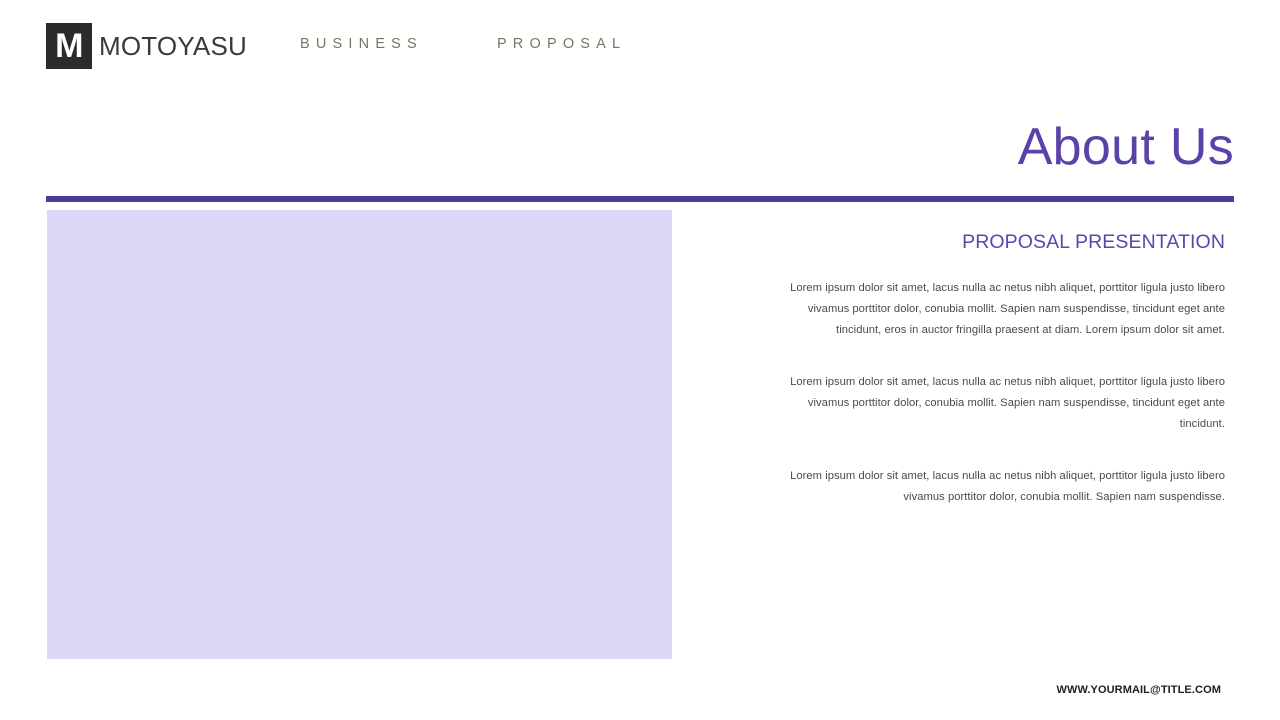  Describe the element at coordinates (884, 147) in the screenshot. I see `page-title-block: About Us` at that location.